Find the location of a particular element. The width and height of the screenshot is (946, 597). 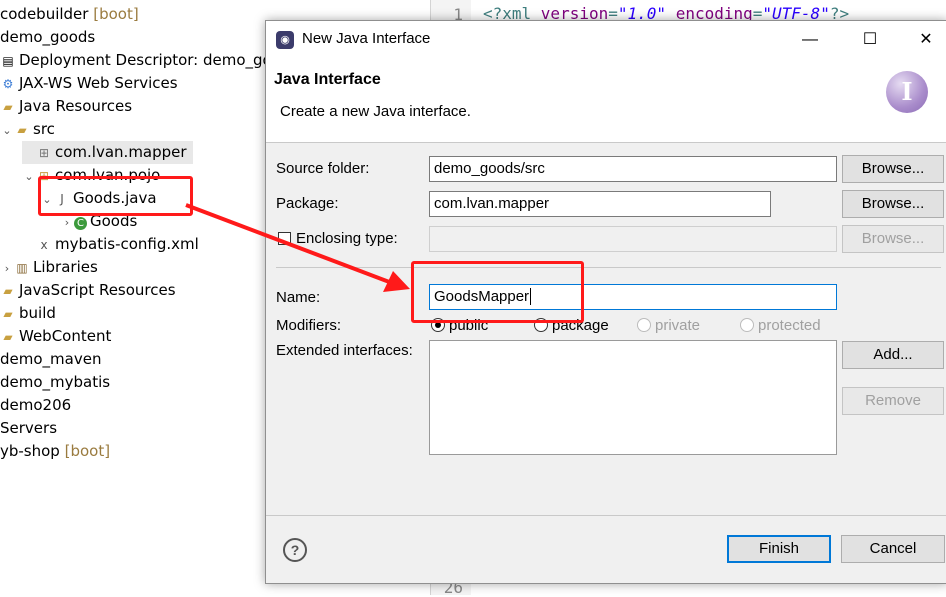

annotation-arrow is located at coordinates (297, 247).